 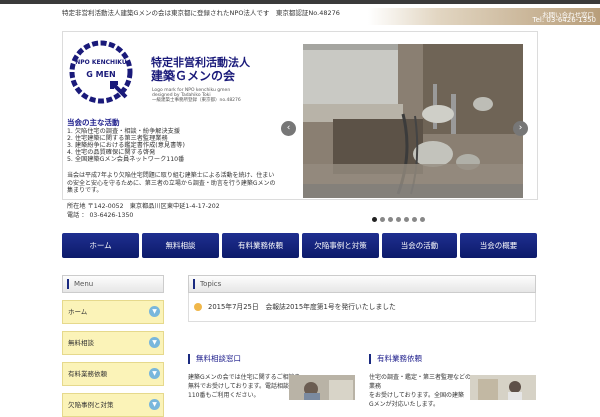 What do you see at coordinates (193, 76) in the screenshot?
I see `org-name-line-2: 建築Ｇメンの会` at bounding box center [193, 76].